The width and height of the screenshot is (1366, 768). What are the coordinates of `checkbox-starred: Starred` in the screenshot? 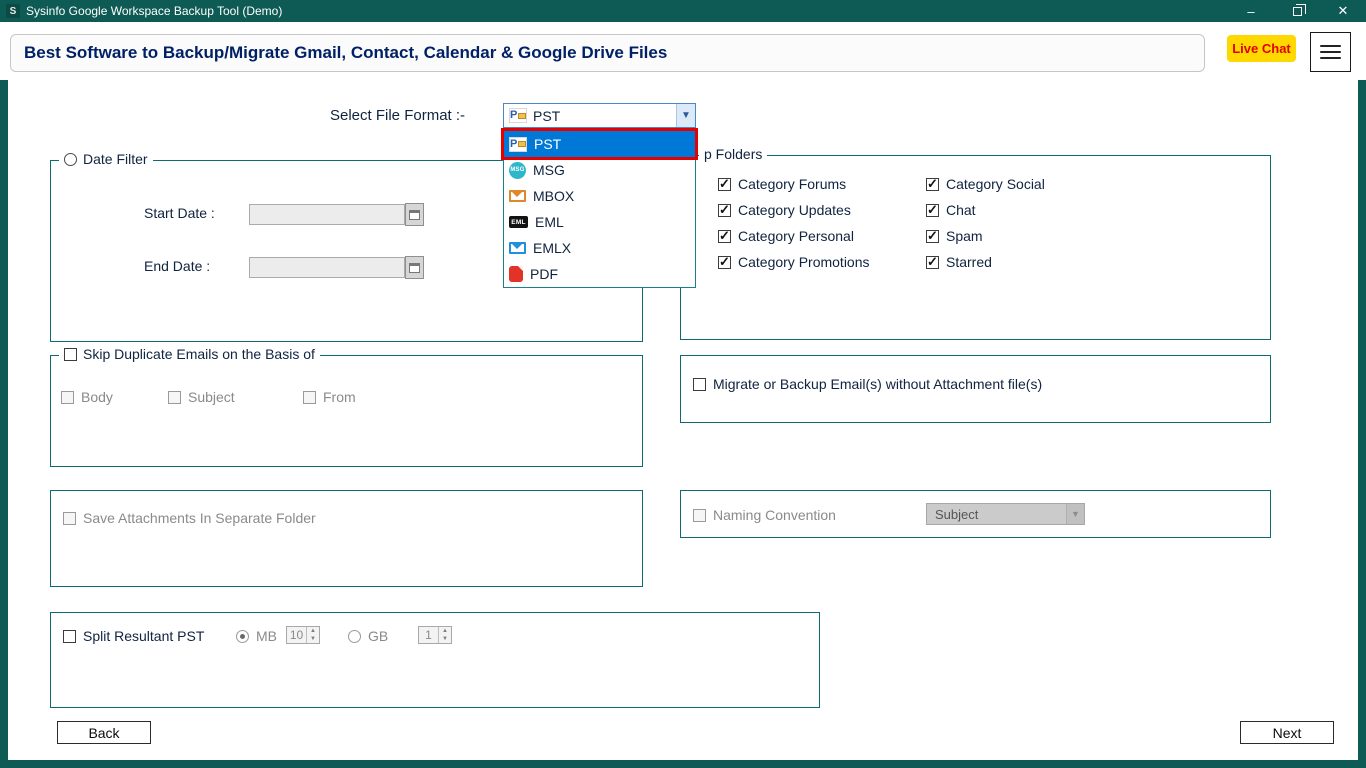 It's located at (959, 262).